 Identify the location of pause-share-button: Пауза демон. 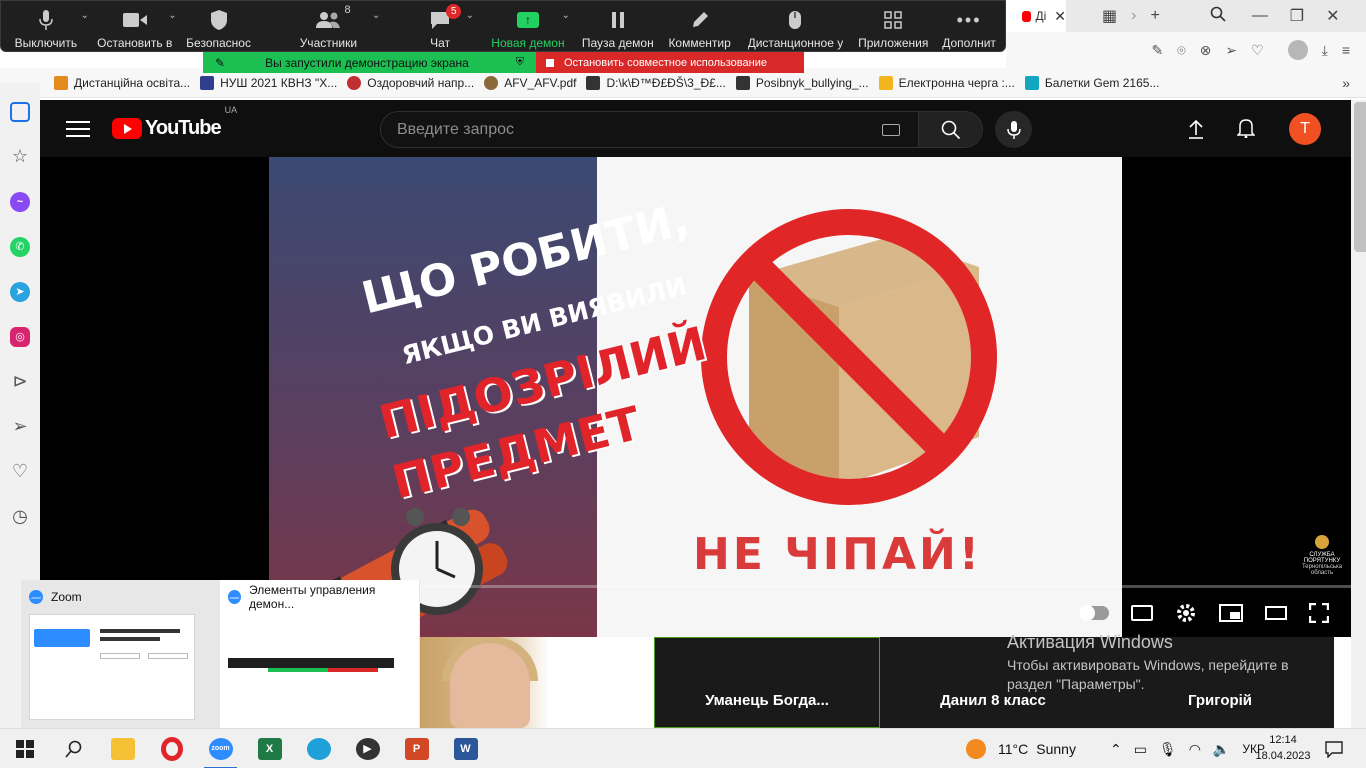
(618, 26).